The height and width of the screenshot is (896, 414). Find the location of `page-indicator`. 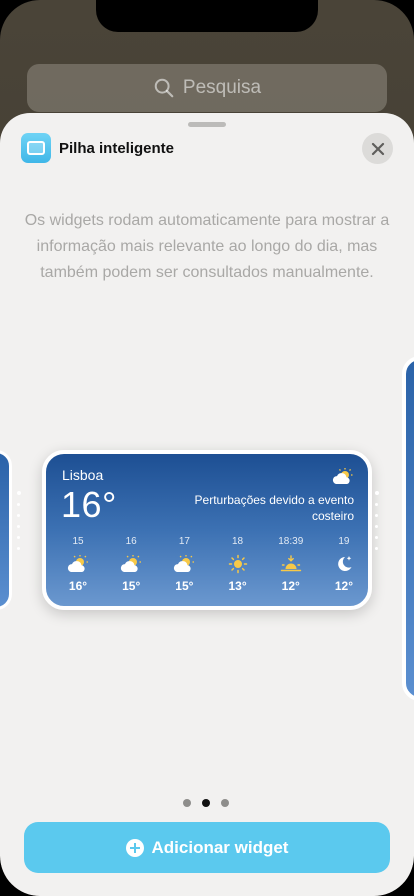

page-indicator is located at coordinates (206, 803).